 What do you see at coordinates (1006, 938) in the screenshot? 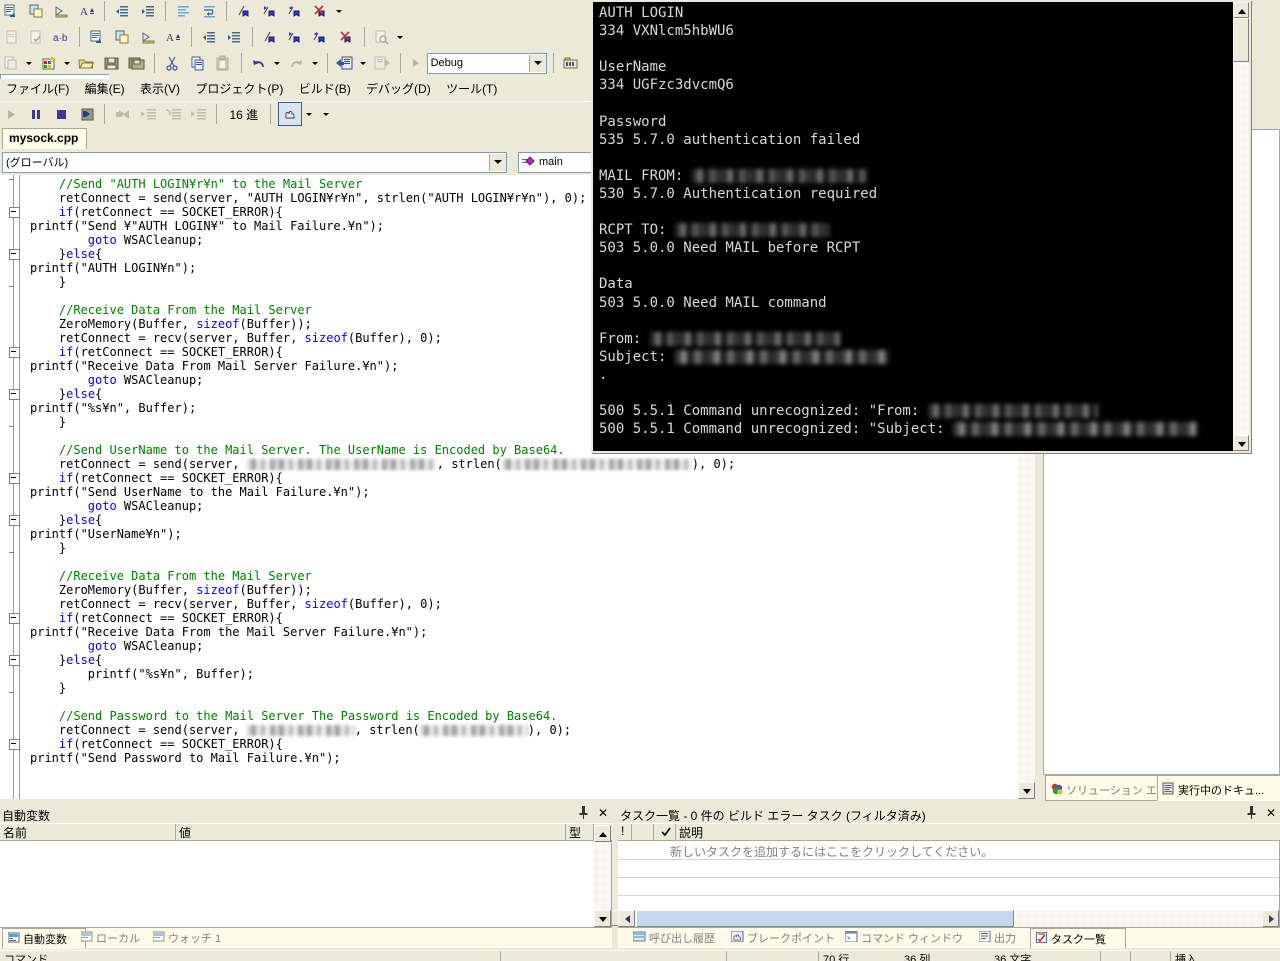
I see `panel-tab-output: 出力` at bounding box center [1006, 938].